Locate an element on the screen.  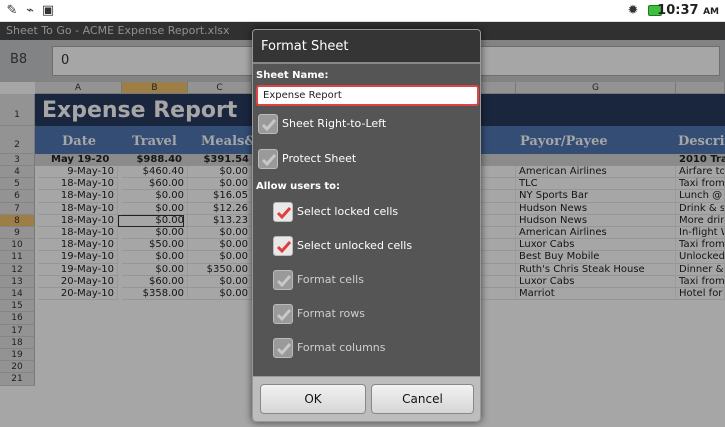
status-bar: ✎ ⌁ ▣ ✹ 10:37 AM is located at coordinates (362, 11).